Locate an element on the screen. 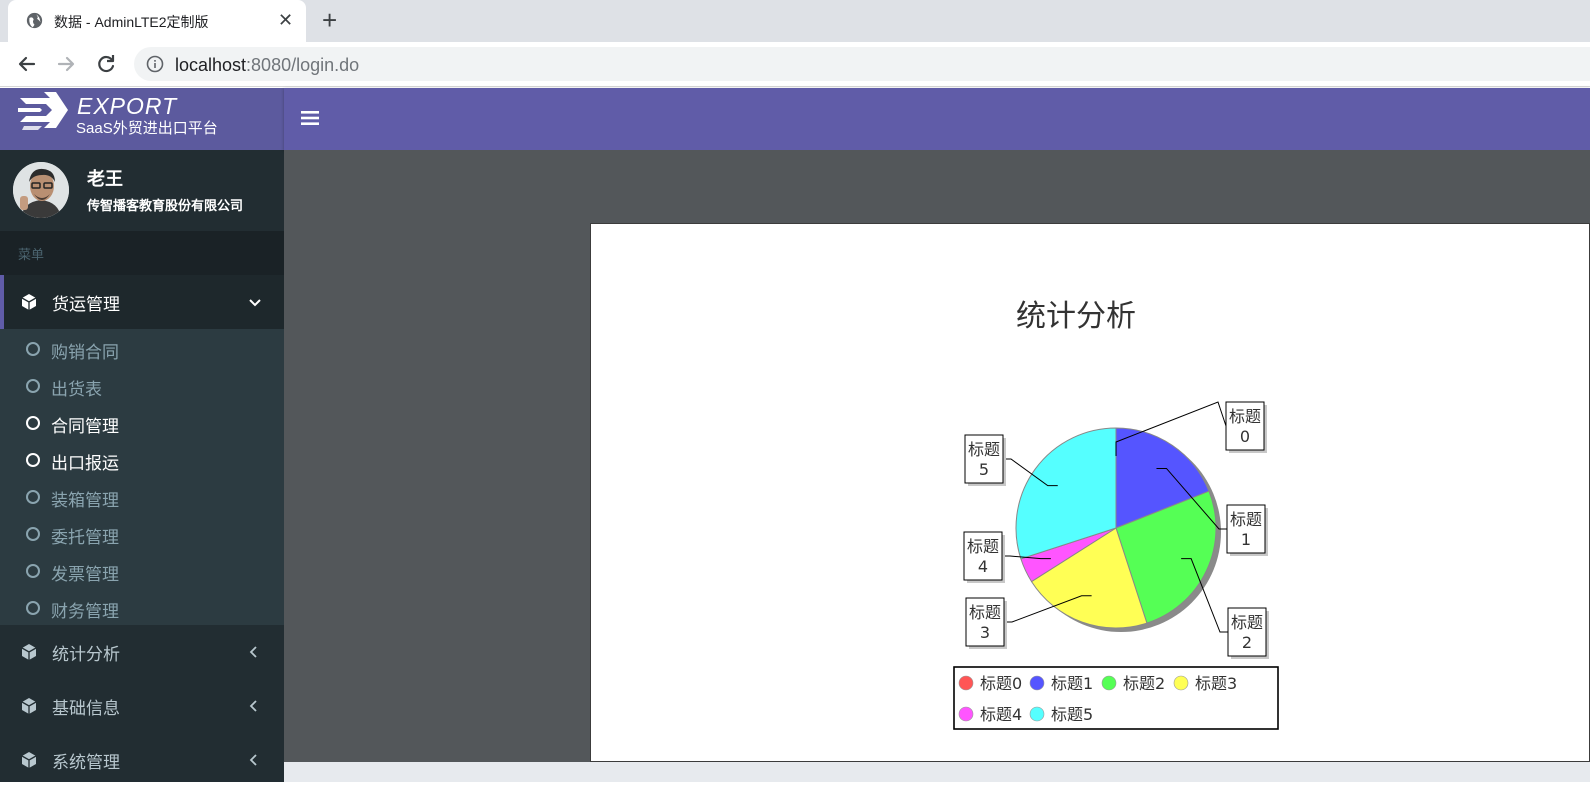  submenu-label: 合同管理 is located at coordinates (85, 426).